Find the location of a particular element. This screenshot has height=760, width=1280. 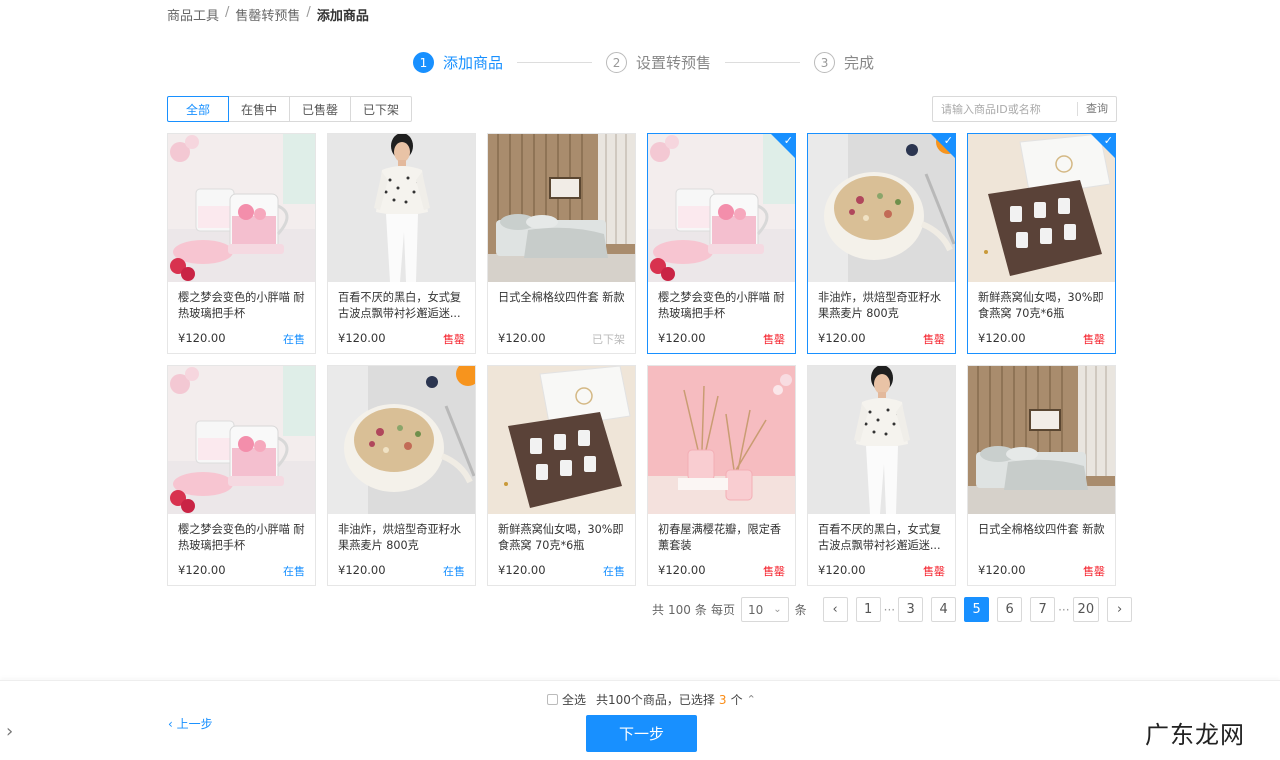

chevron-down-icon: ⌄ is located at coordinates (777, 609).